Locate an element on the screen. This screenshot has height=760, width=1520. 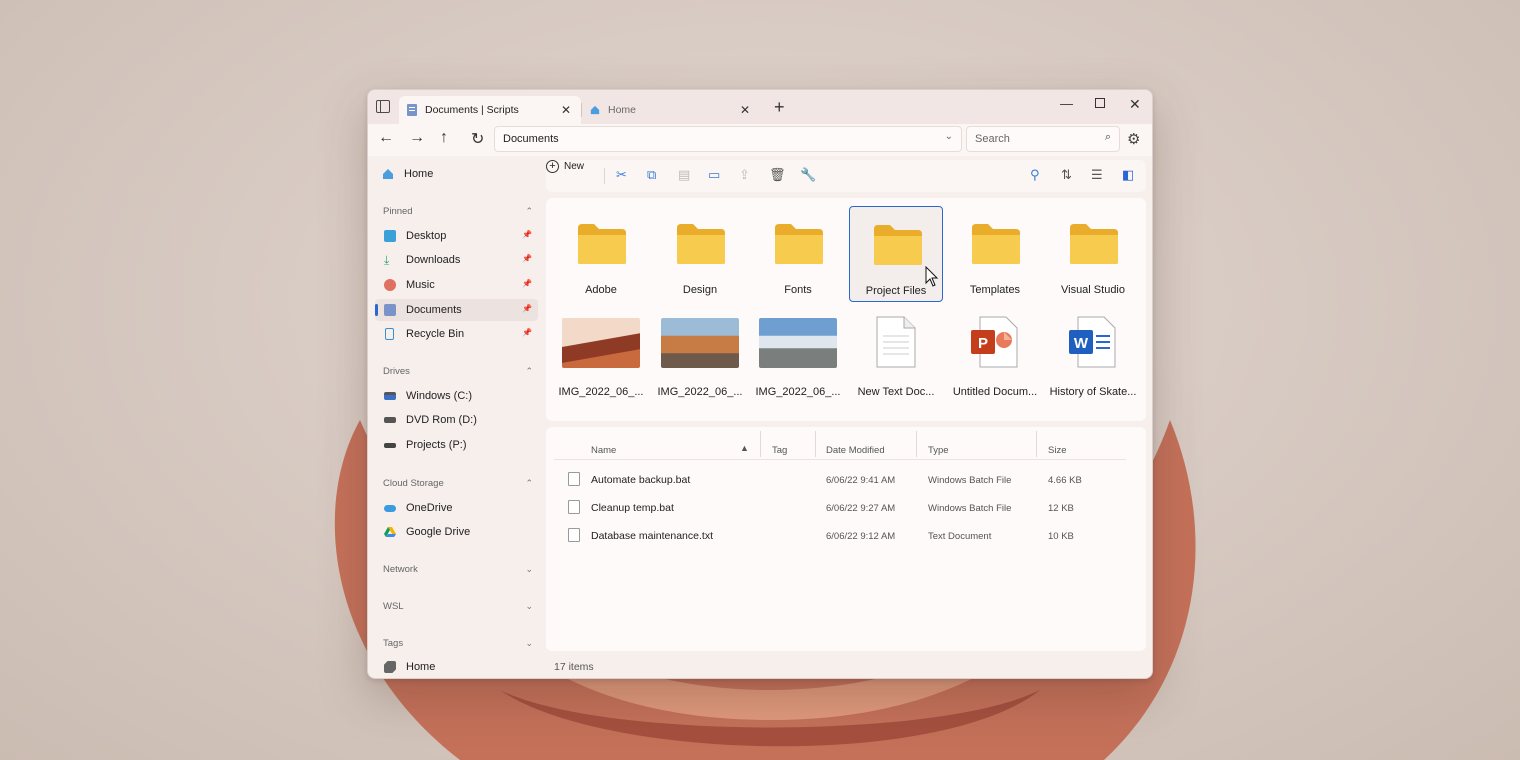
section-network: Network ⌄ is located at coordinates (458, 569).